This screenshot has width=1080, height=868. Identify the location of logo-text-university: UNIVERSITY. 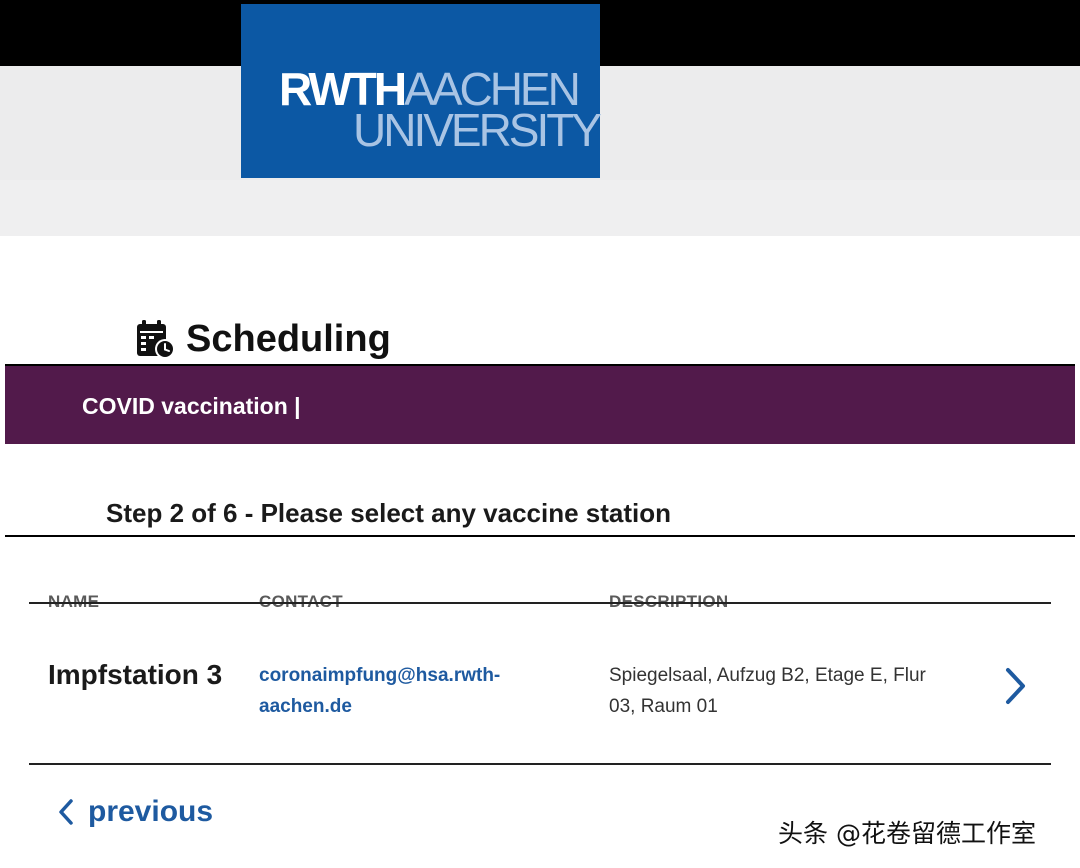
(477, 130).